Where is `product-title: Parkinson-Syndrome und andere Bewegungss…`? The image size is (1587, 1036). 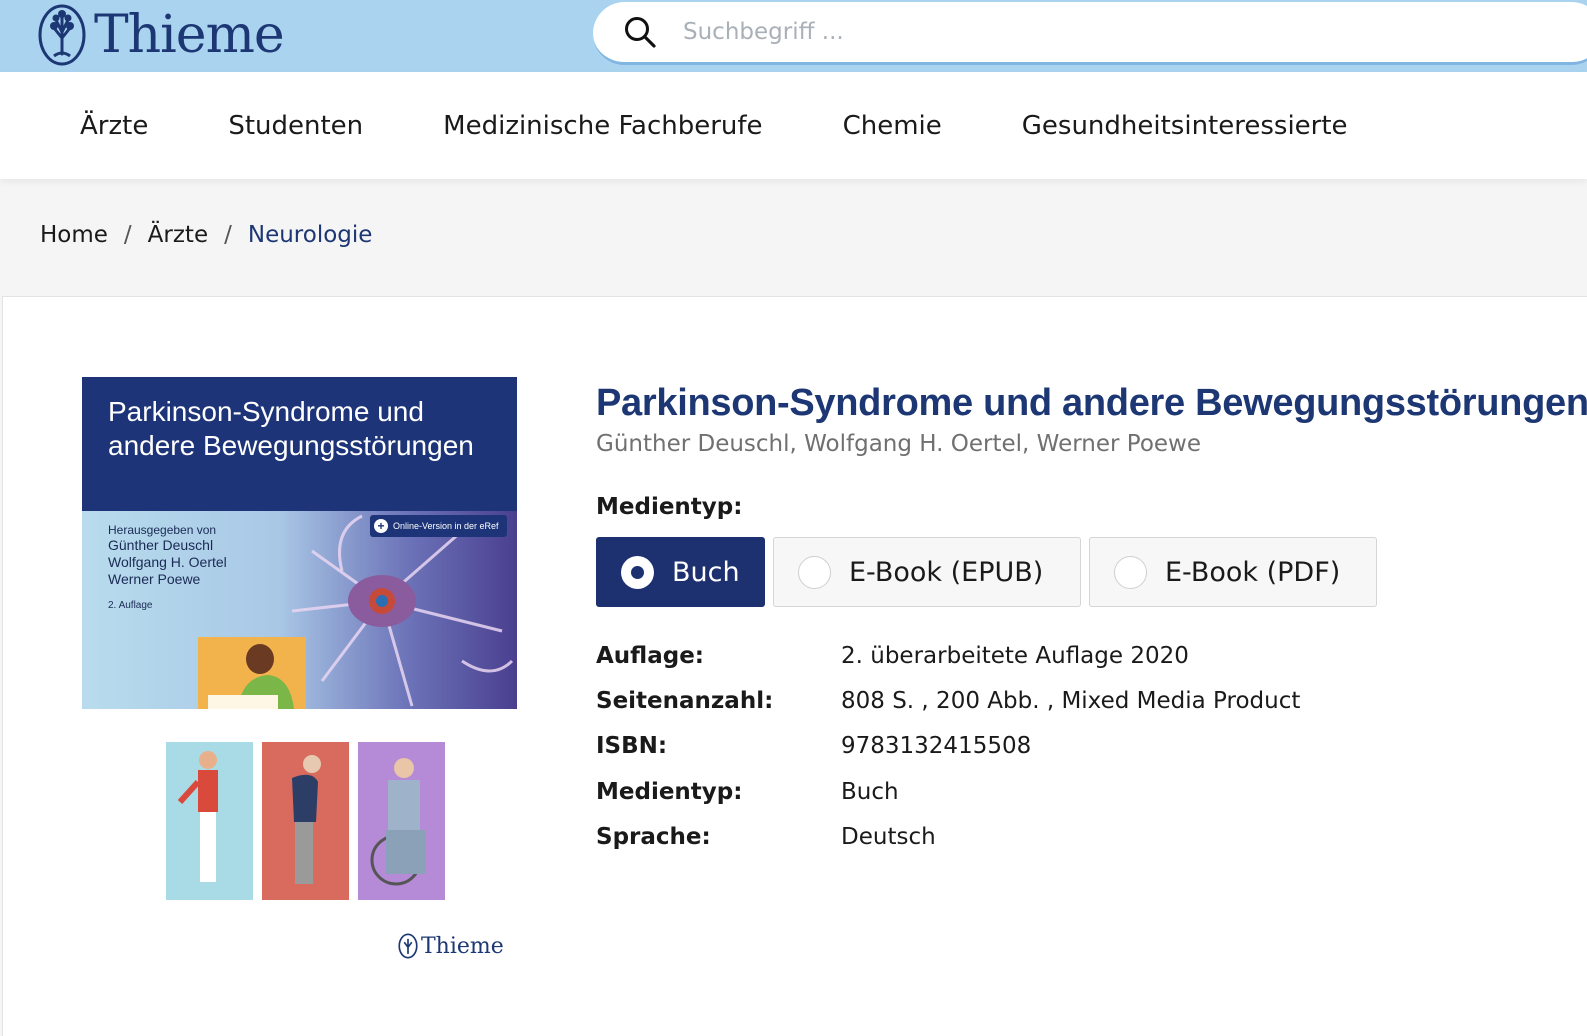 product-title: Parkinson-Syndrome und andere Bewegungss… is located at coordinates (1091, 403).